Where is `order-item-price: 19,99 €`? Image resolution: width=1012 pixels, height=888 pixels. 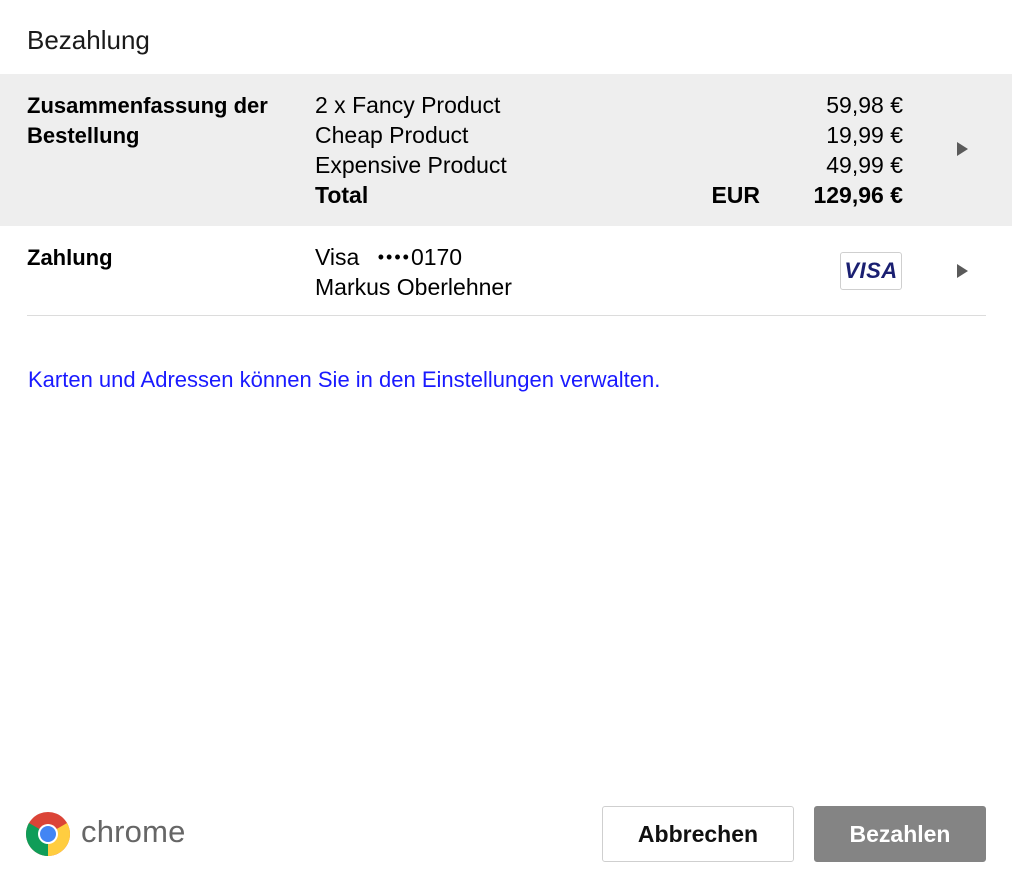 order-item-price: 19,99 € is located at coordinates (864, 135).